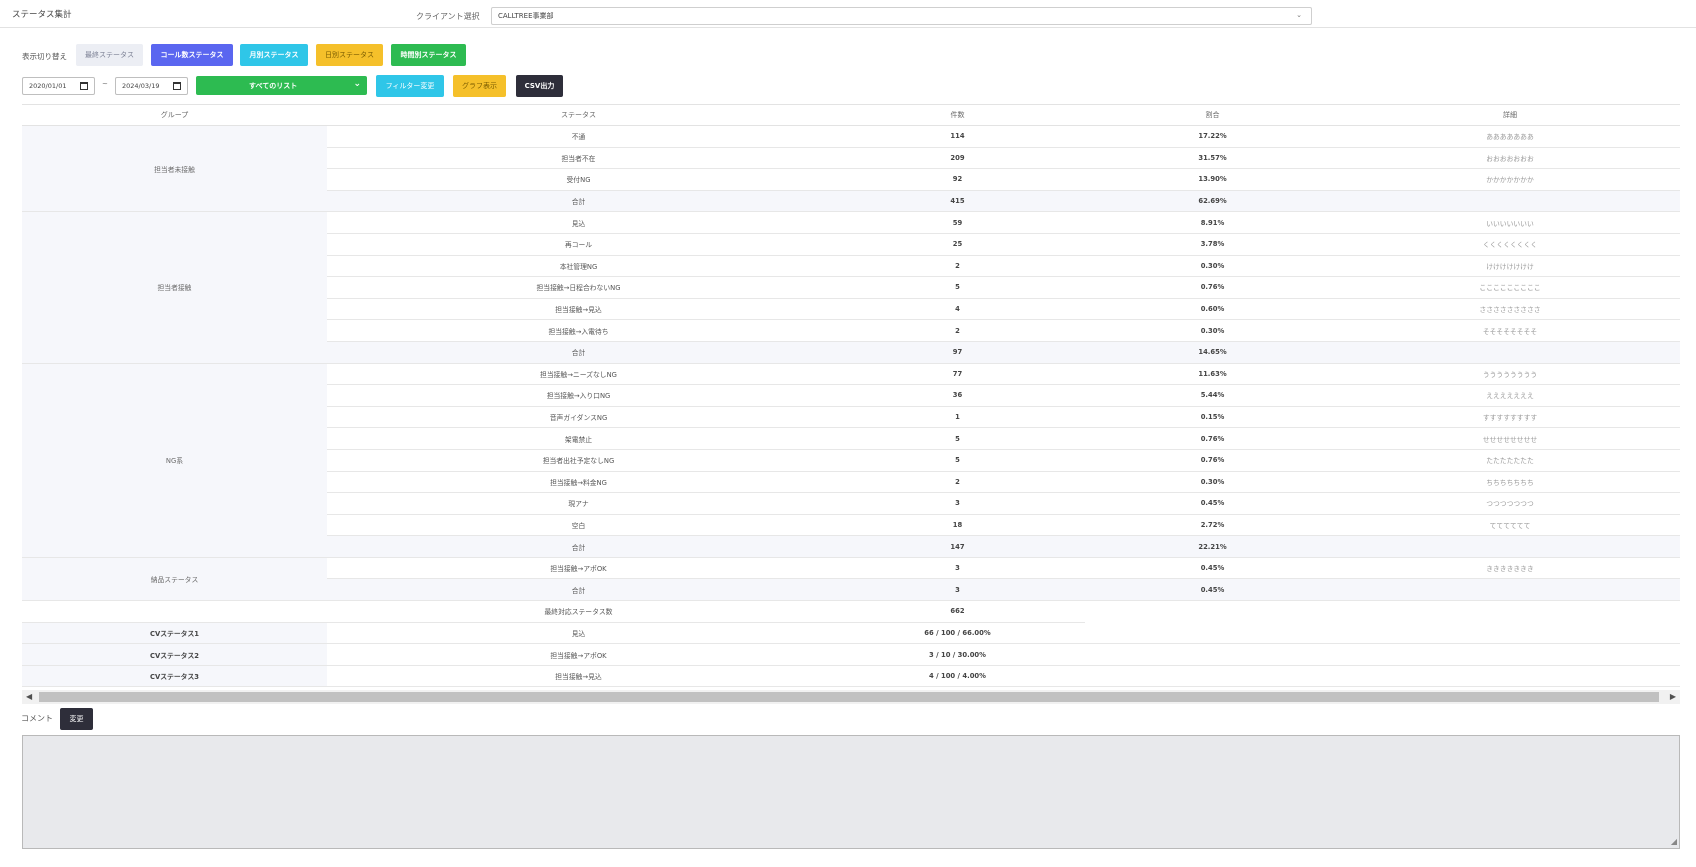 This screenshot has width=1696, height=867. Describe the element at coordinates (1212, 417) in the screenshot. I see `ratio-cell: 0.15%` at that location.